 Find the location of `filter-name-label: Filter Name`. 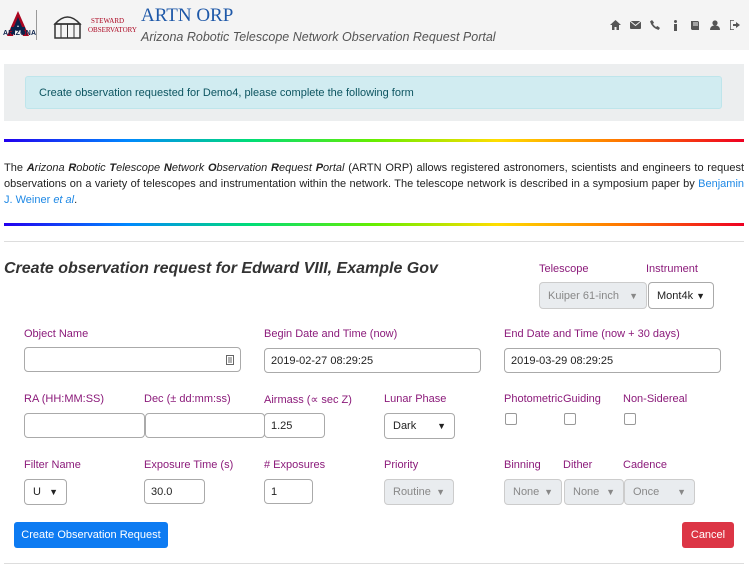

filter-name-label: Filter Name is located at coordinates (52, 465).